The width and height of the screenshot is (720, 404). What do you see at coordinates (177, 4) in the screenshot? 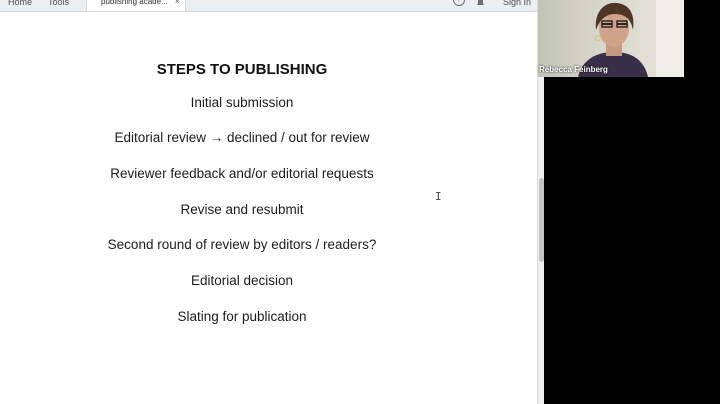
I see `close-tab-icon: ×` at bounding box center [177, 4].